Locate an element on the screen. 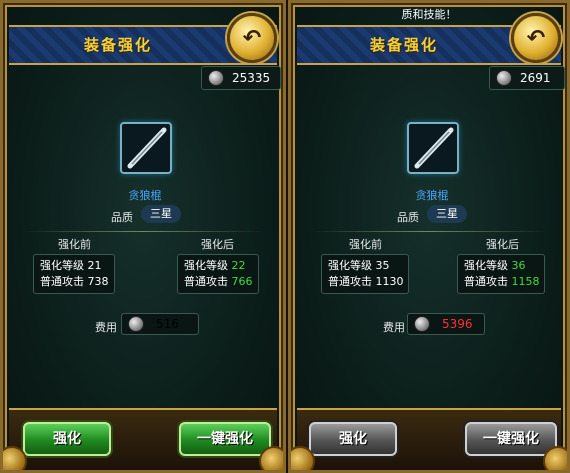  level-value: 35 is located at coordinates (382, 265).